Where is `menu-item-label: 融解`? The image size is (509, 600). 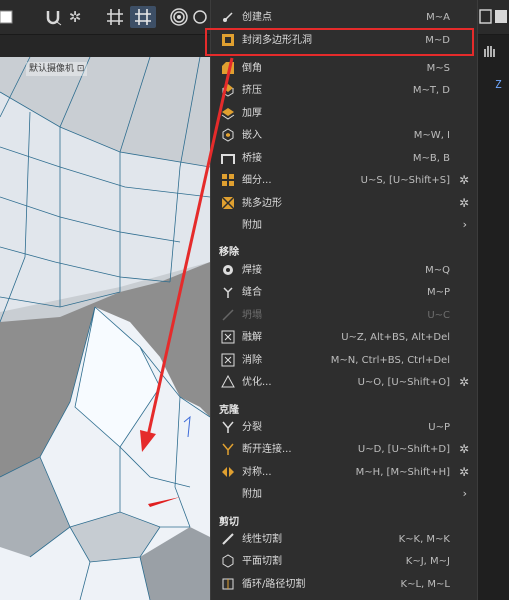 menu-item-label: 融解 is located at coordinates (252, 337).